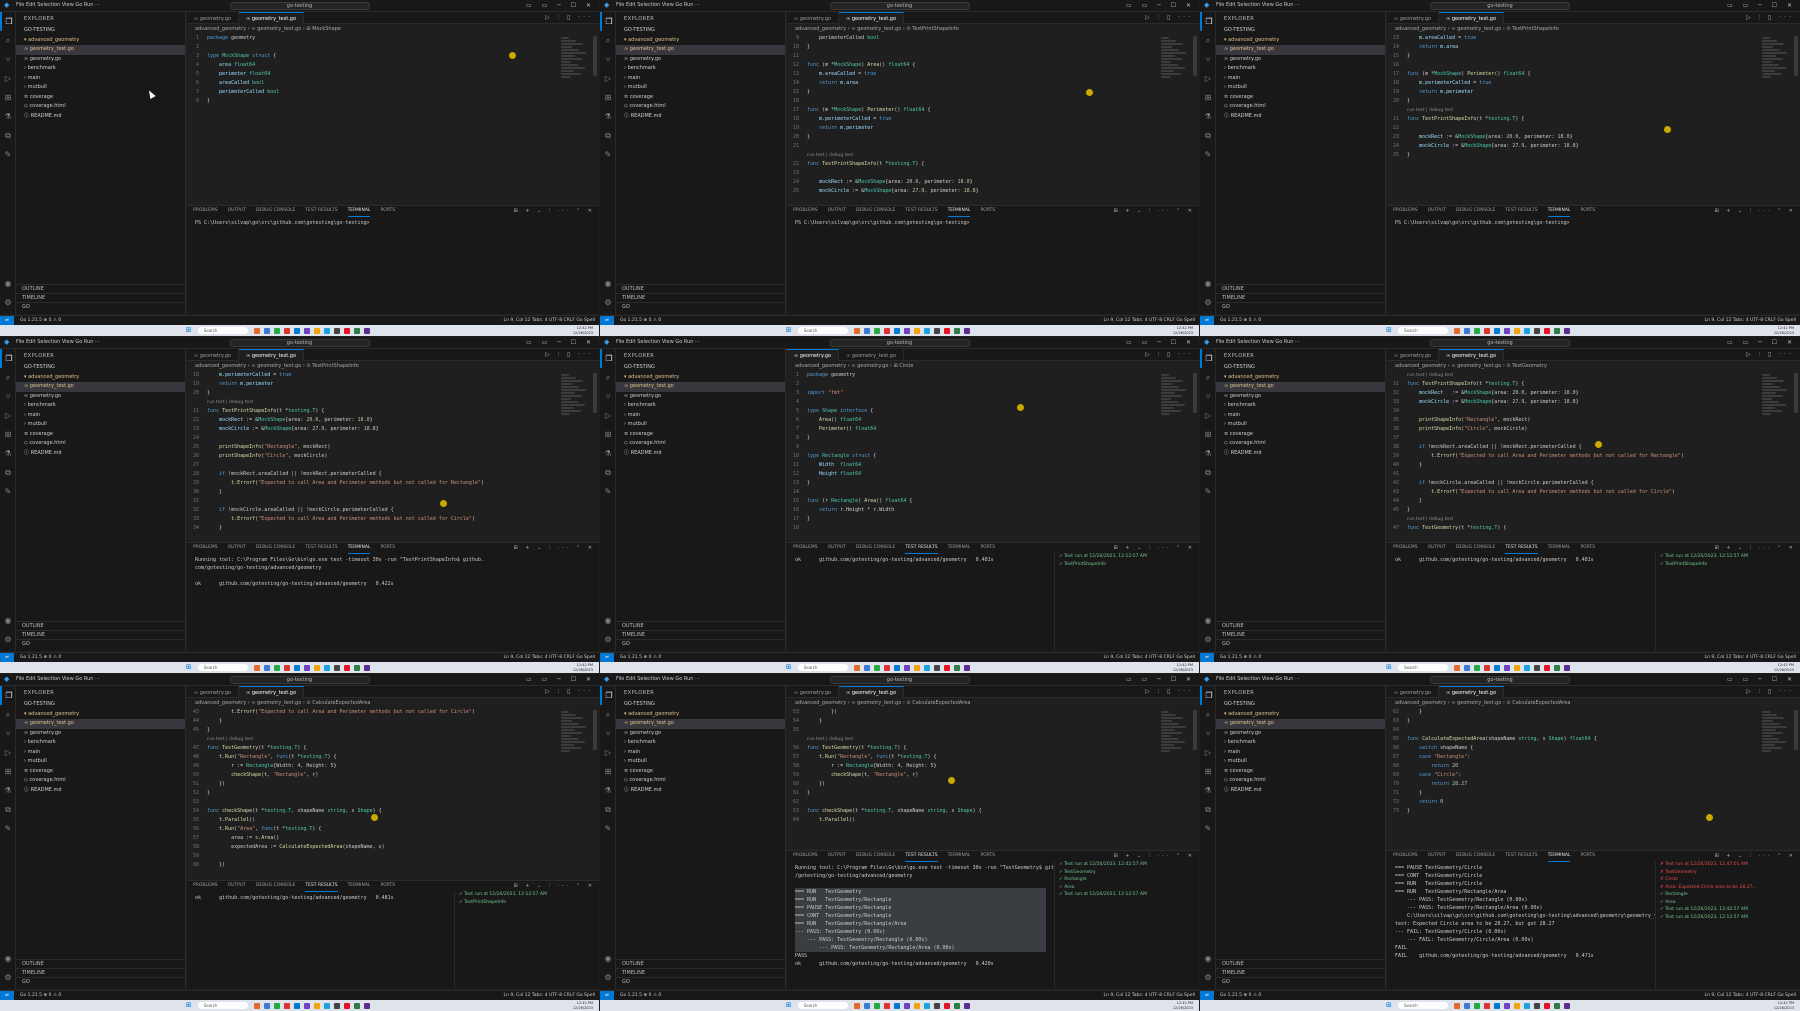 The width and height of the screenshot is (1800, 1011). Describe the element at coordinates (1521, 548) in the screenshot. I see `panel-tab: TEST RESULTS` at that location.